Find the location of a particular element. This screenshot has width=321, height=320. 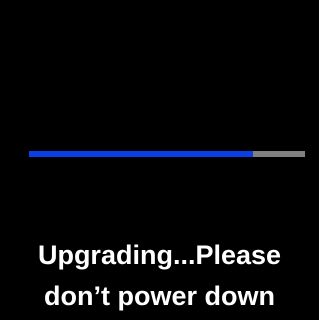

upgrade-progress-bar is located at coordinates (167, 154).